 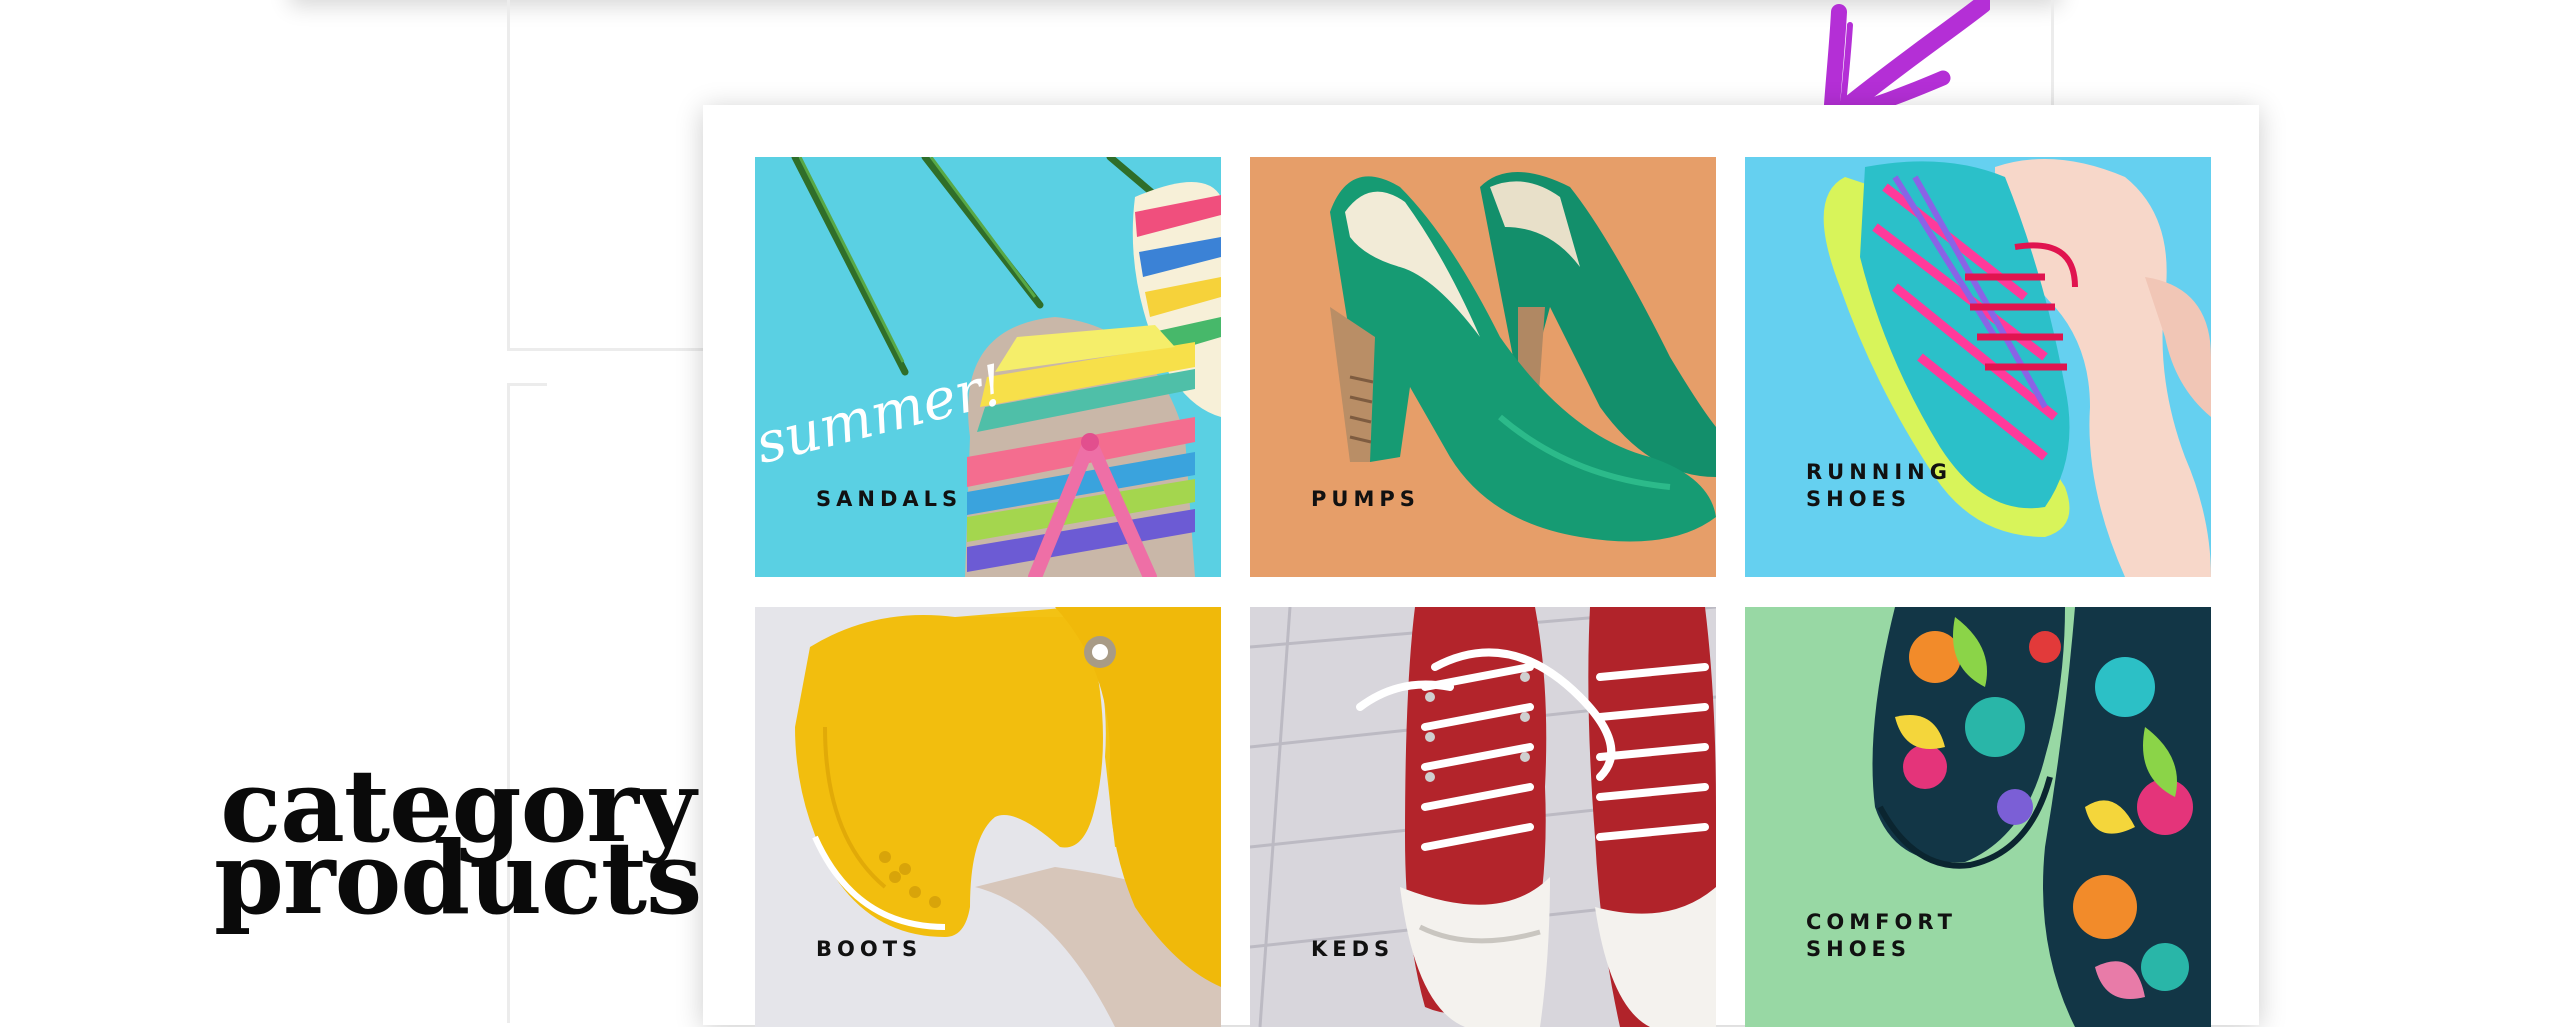 I want to click on tile-label-comfort-shoes: COMFORT SHOES, so click(x=1881, y=935).